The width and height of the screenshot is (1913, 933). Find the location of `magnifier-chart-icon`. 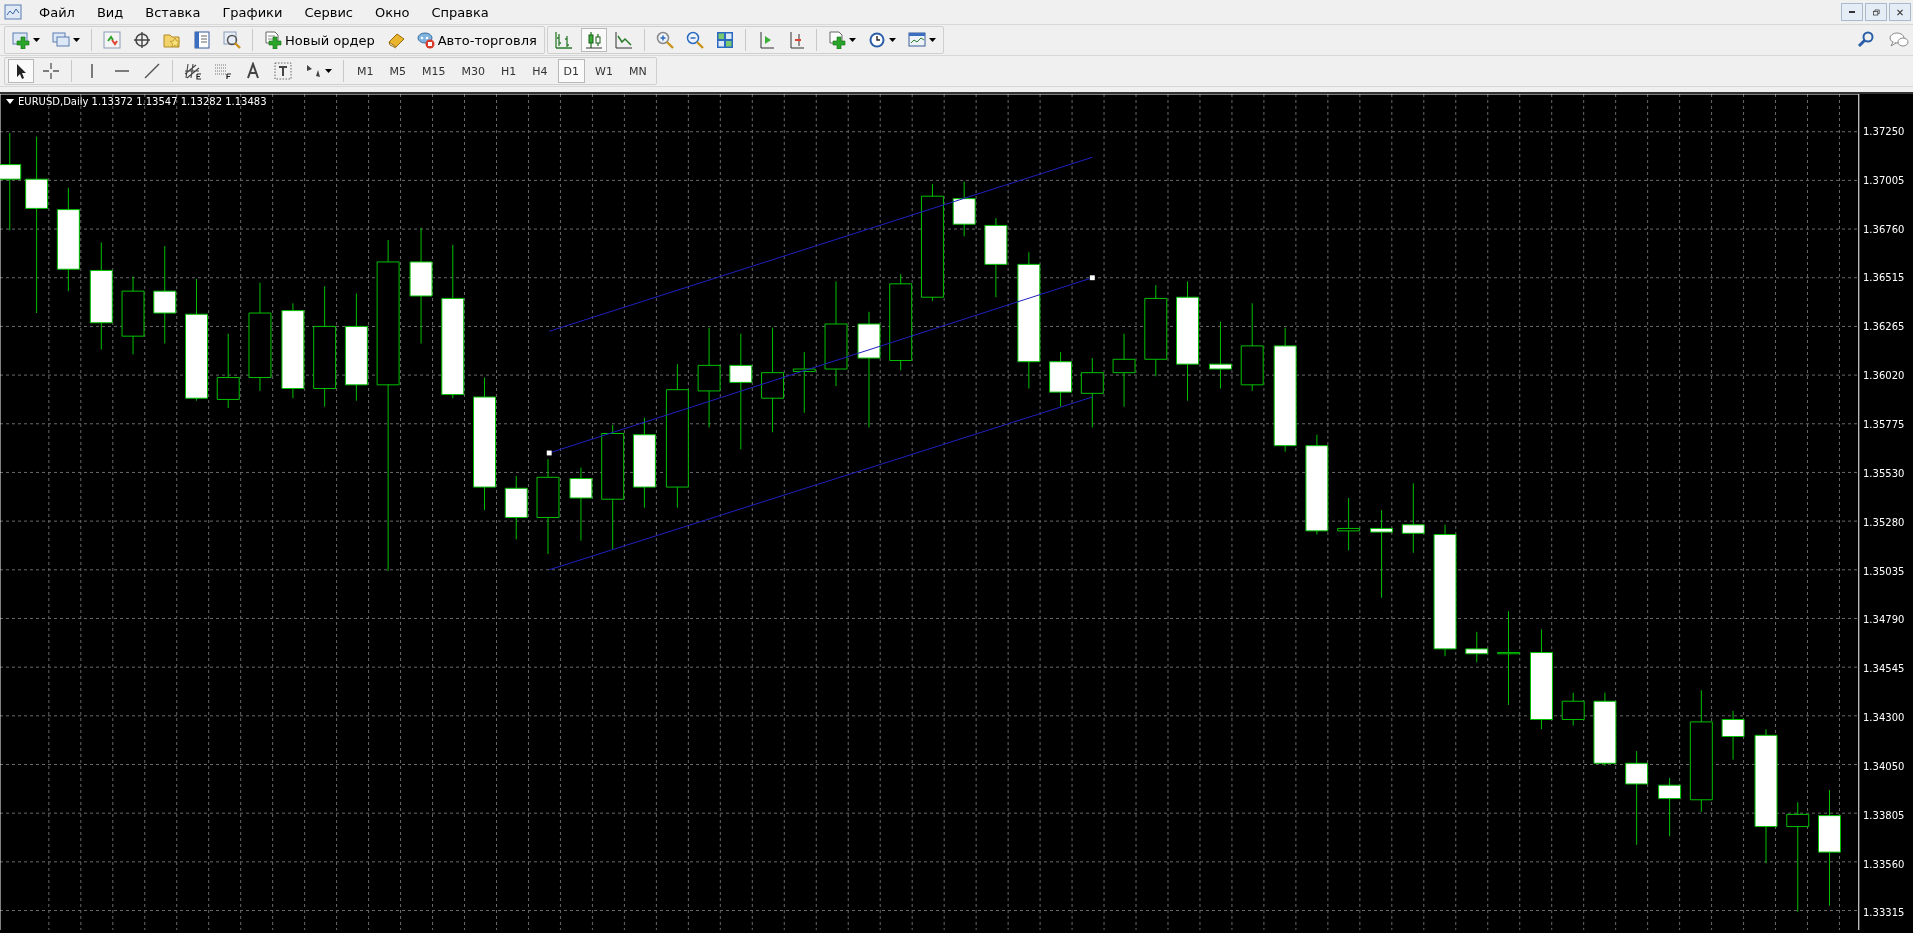

magnifier-chart-icon is located at coordinates (232, 40).